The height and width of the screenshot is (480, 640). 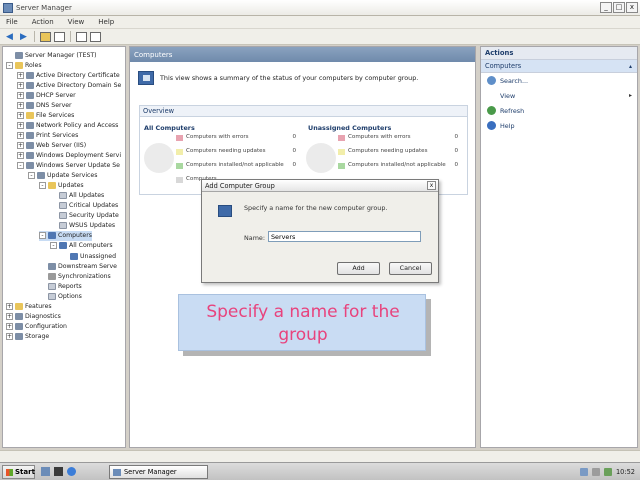 What do you see at coordinates (27, 336) in the screenshot?
I see `tree-item: + Storage` at bounding box center [27, 336].